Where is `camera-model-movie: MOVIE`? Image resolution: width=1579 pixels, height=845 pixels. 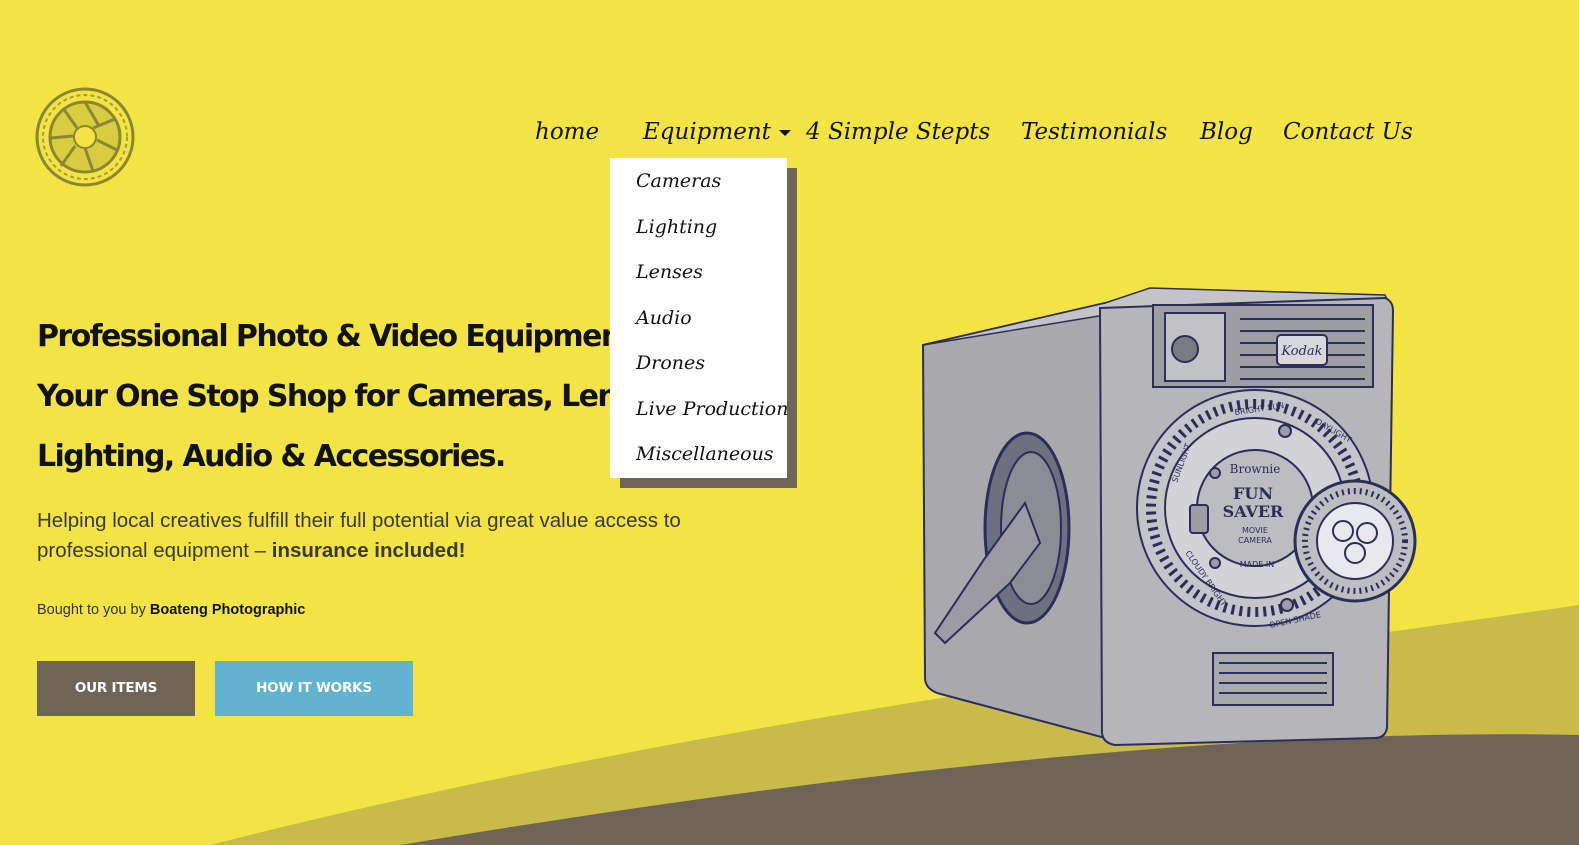
camera-model-movie: MOVIE is located at coordinates (1255, 530).